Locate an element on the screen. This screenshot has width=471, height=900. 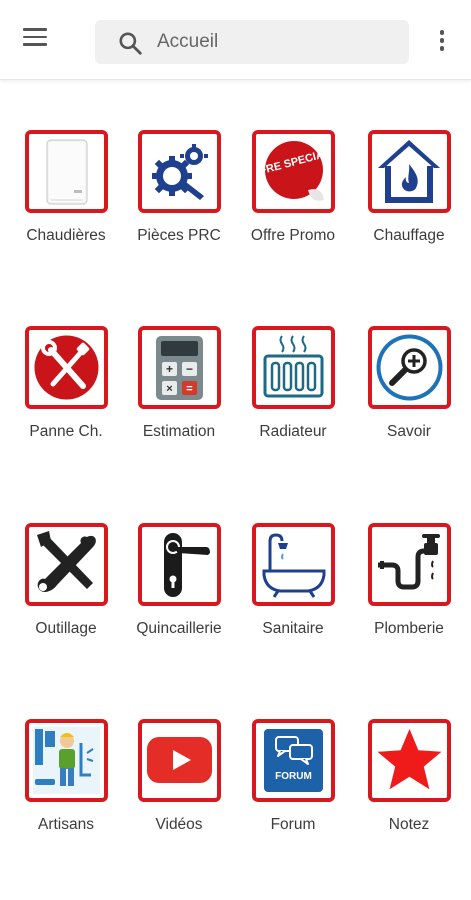
tile-artisans: Artisans is located at coordinates (66, 794).